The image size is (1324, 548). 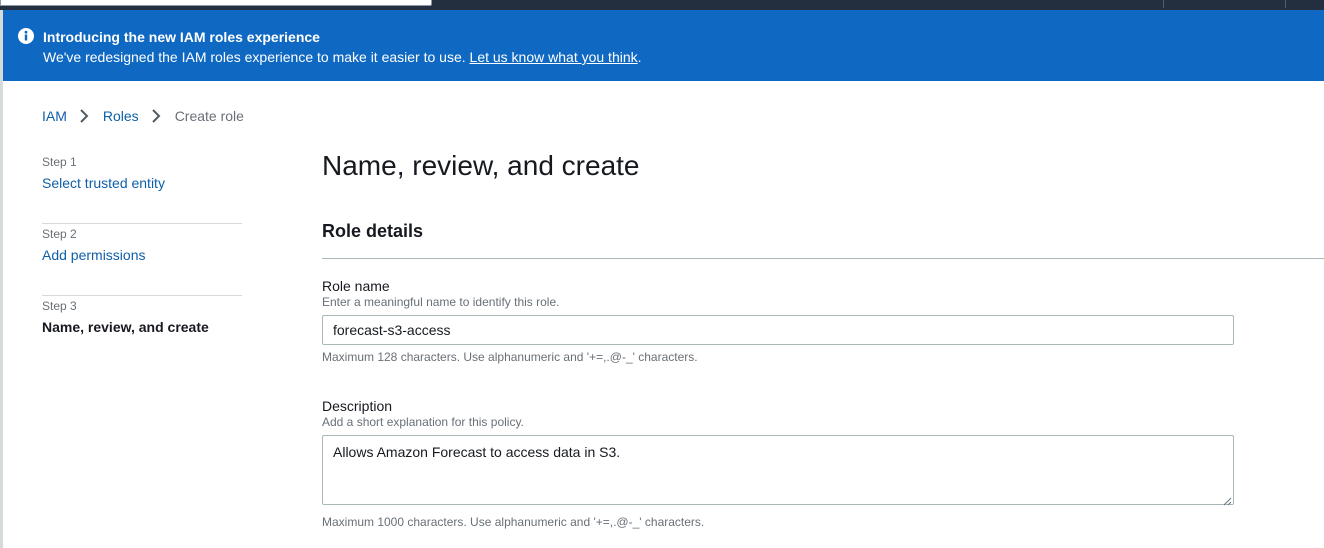 What do you see at coordinates (59, 234) in the screenshot?
I see `step-number: Step 2` at bounding box center [59, 234].